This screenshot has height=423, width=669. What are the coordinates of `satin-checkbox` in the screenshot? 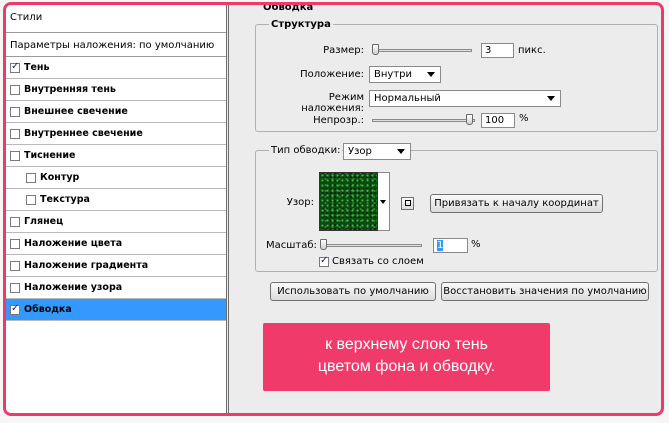 It's located at (15, 221).